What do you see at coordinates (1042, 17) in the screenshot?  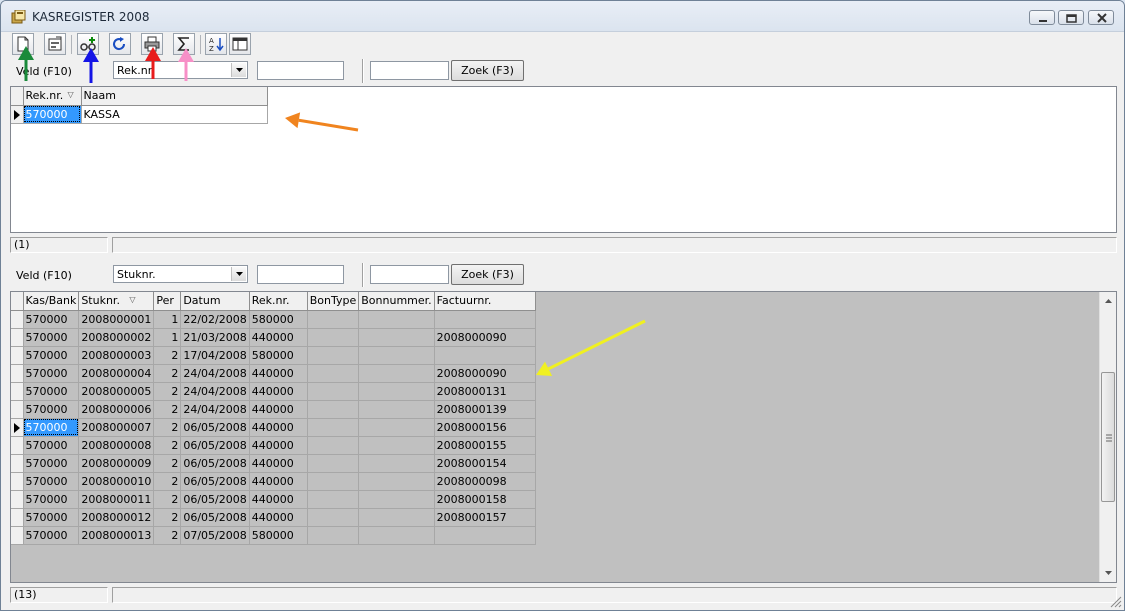 I see `minimize-button` at bounding box center [1042, 17].